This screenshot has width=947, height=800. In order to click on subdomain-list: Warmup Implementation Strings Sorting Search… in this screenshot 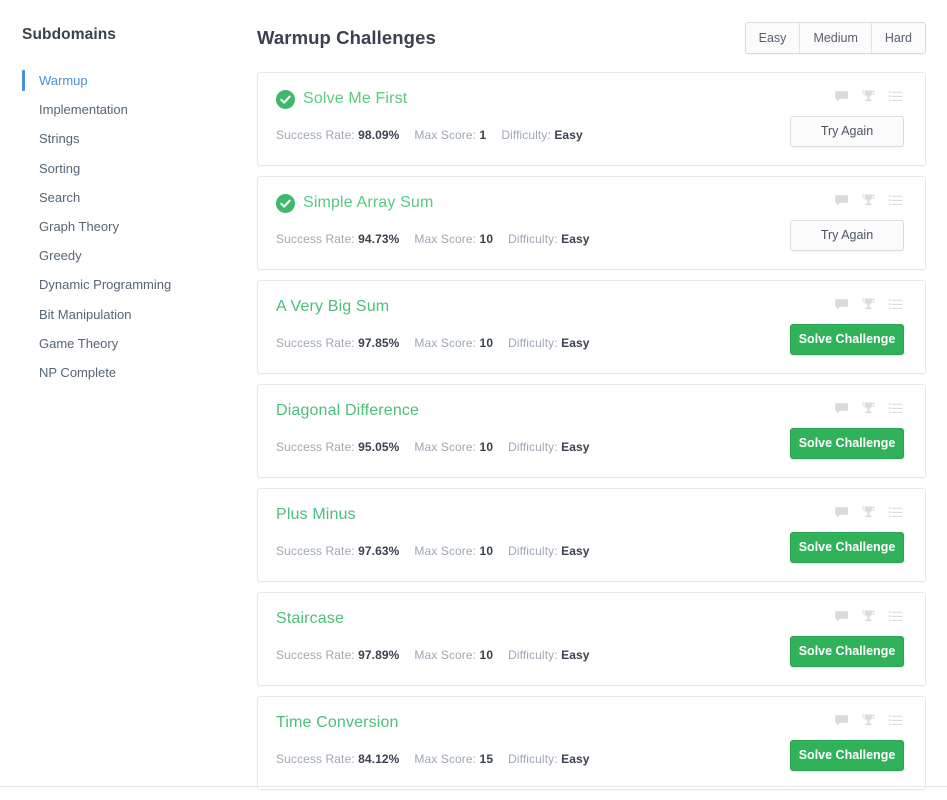, I will do `click(136, 226)`.